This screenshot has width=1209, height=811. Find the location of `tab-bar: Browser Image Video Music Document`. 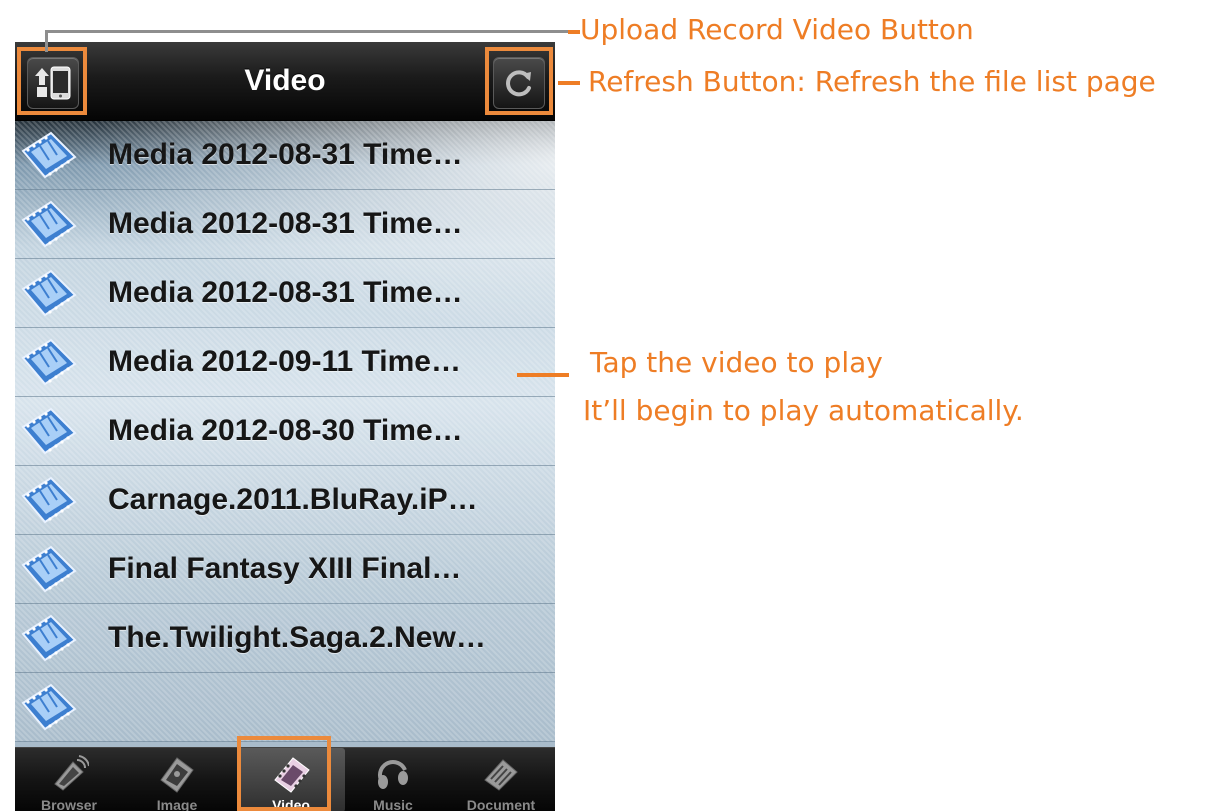

tab-bar: Browser Image Video Music Document is located at coordinates (285, 779).